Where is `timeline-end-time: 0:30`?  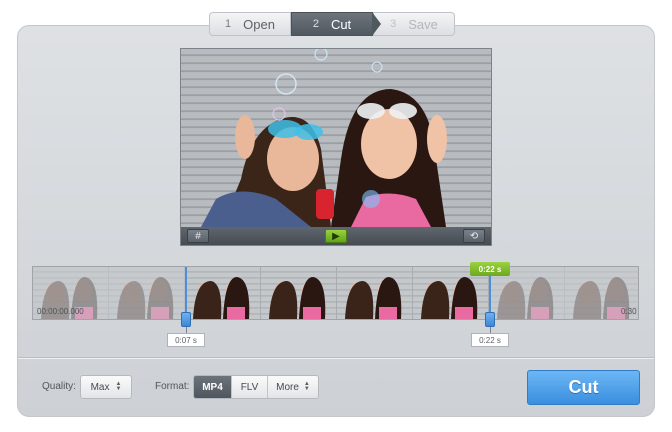 timeline-end-time: 0:30 is located at coordinates (629, 311).